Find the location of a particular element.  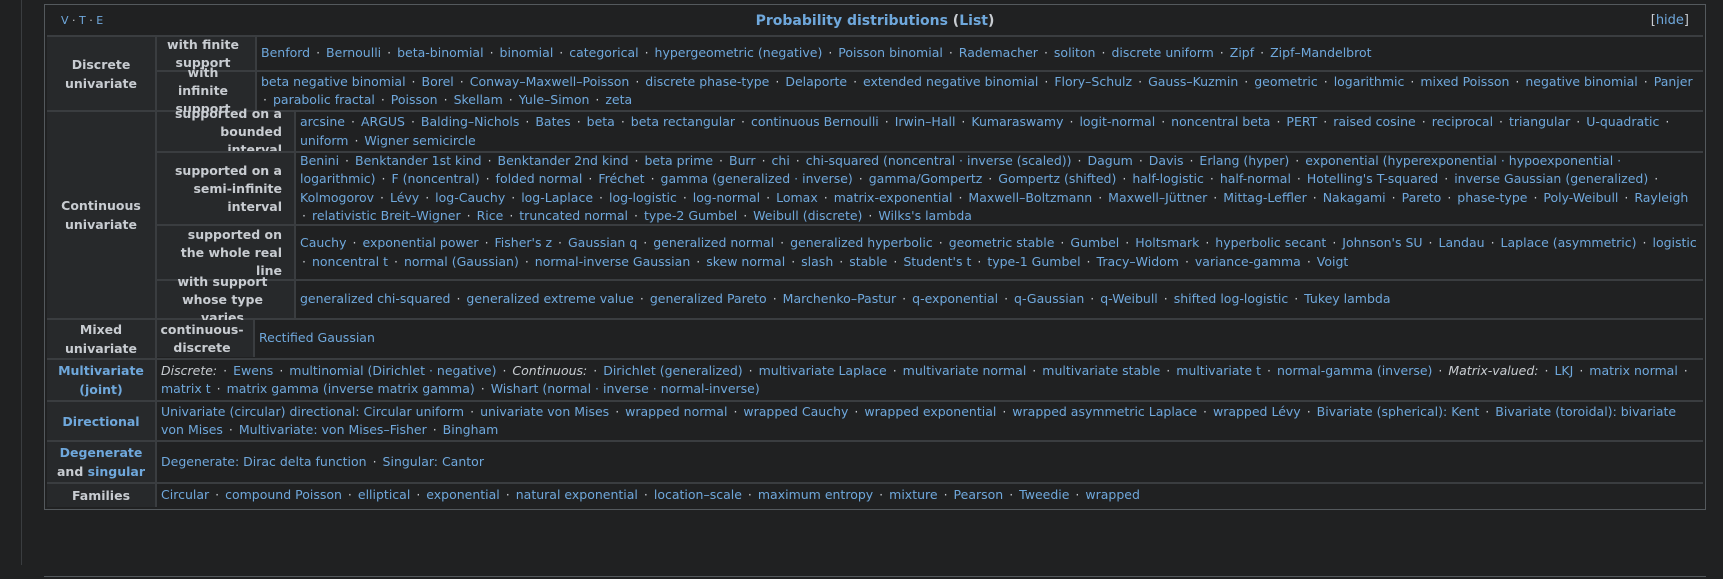

distribution-link: Erlang (hyper) is located at coordinates (1244, 160).